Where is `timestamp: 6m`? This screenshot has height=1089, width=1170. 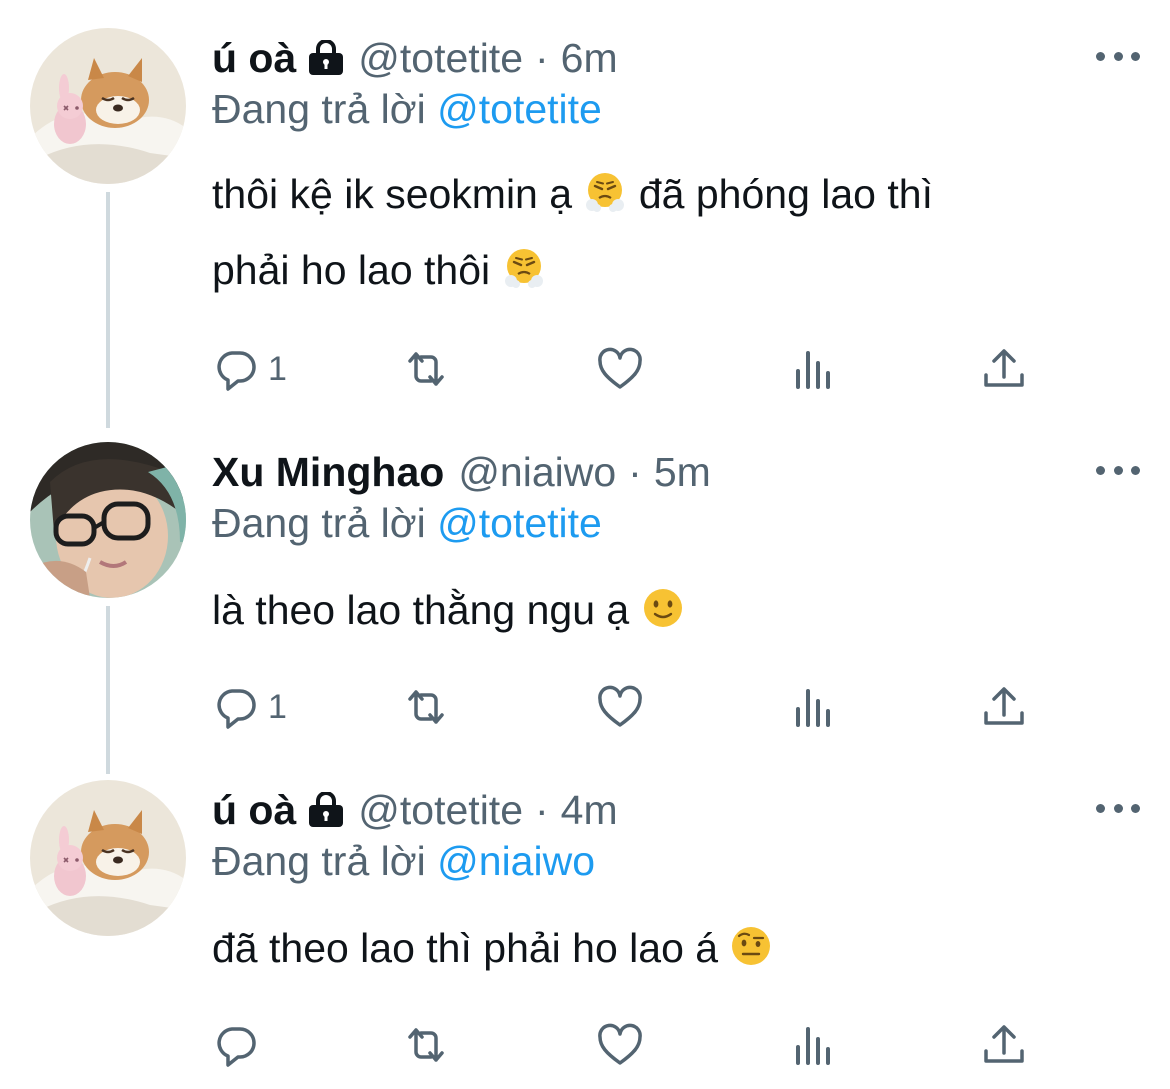 timestamp: 6m is located at coordinates (589, 58).